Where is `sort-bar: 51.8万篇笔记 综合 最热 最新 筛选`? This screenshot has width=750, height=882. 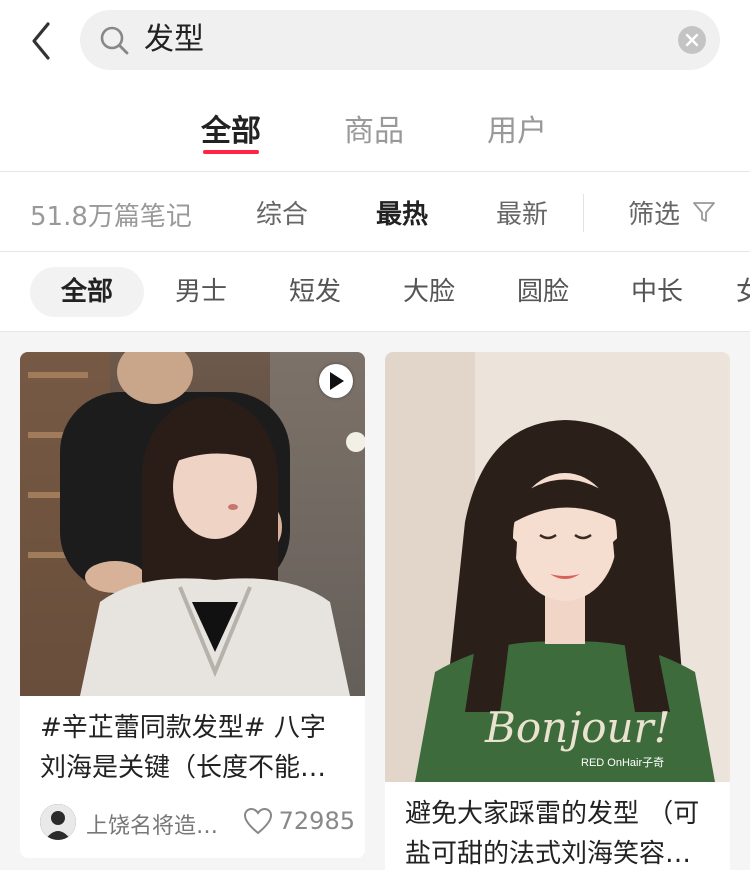
sort-bar: 51.8万篇笔记 综合 最热 最新 筛选 is located at coordinates (375, 212).